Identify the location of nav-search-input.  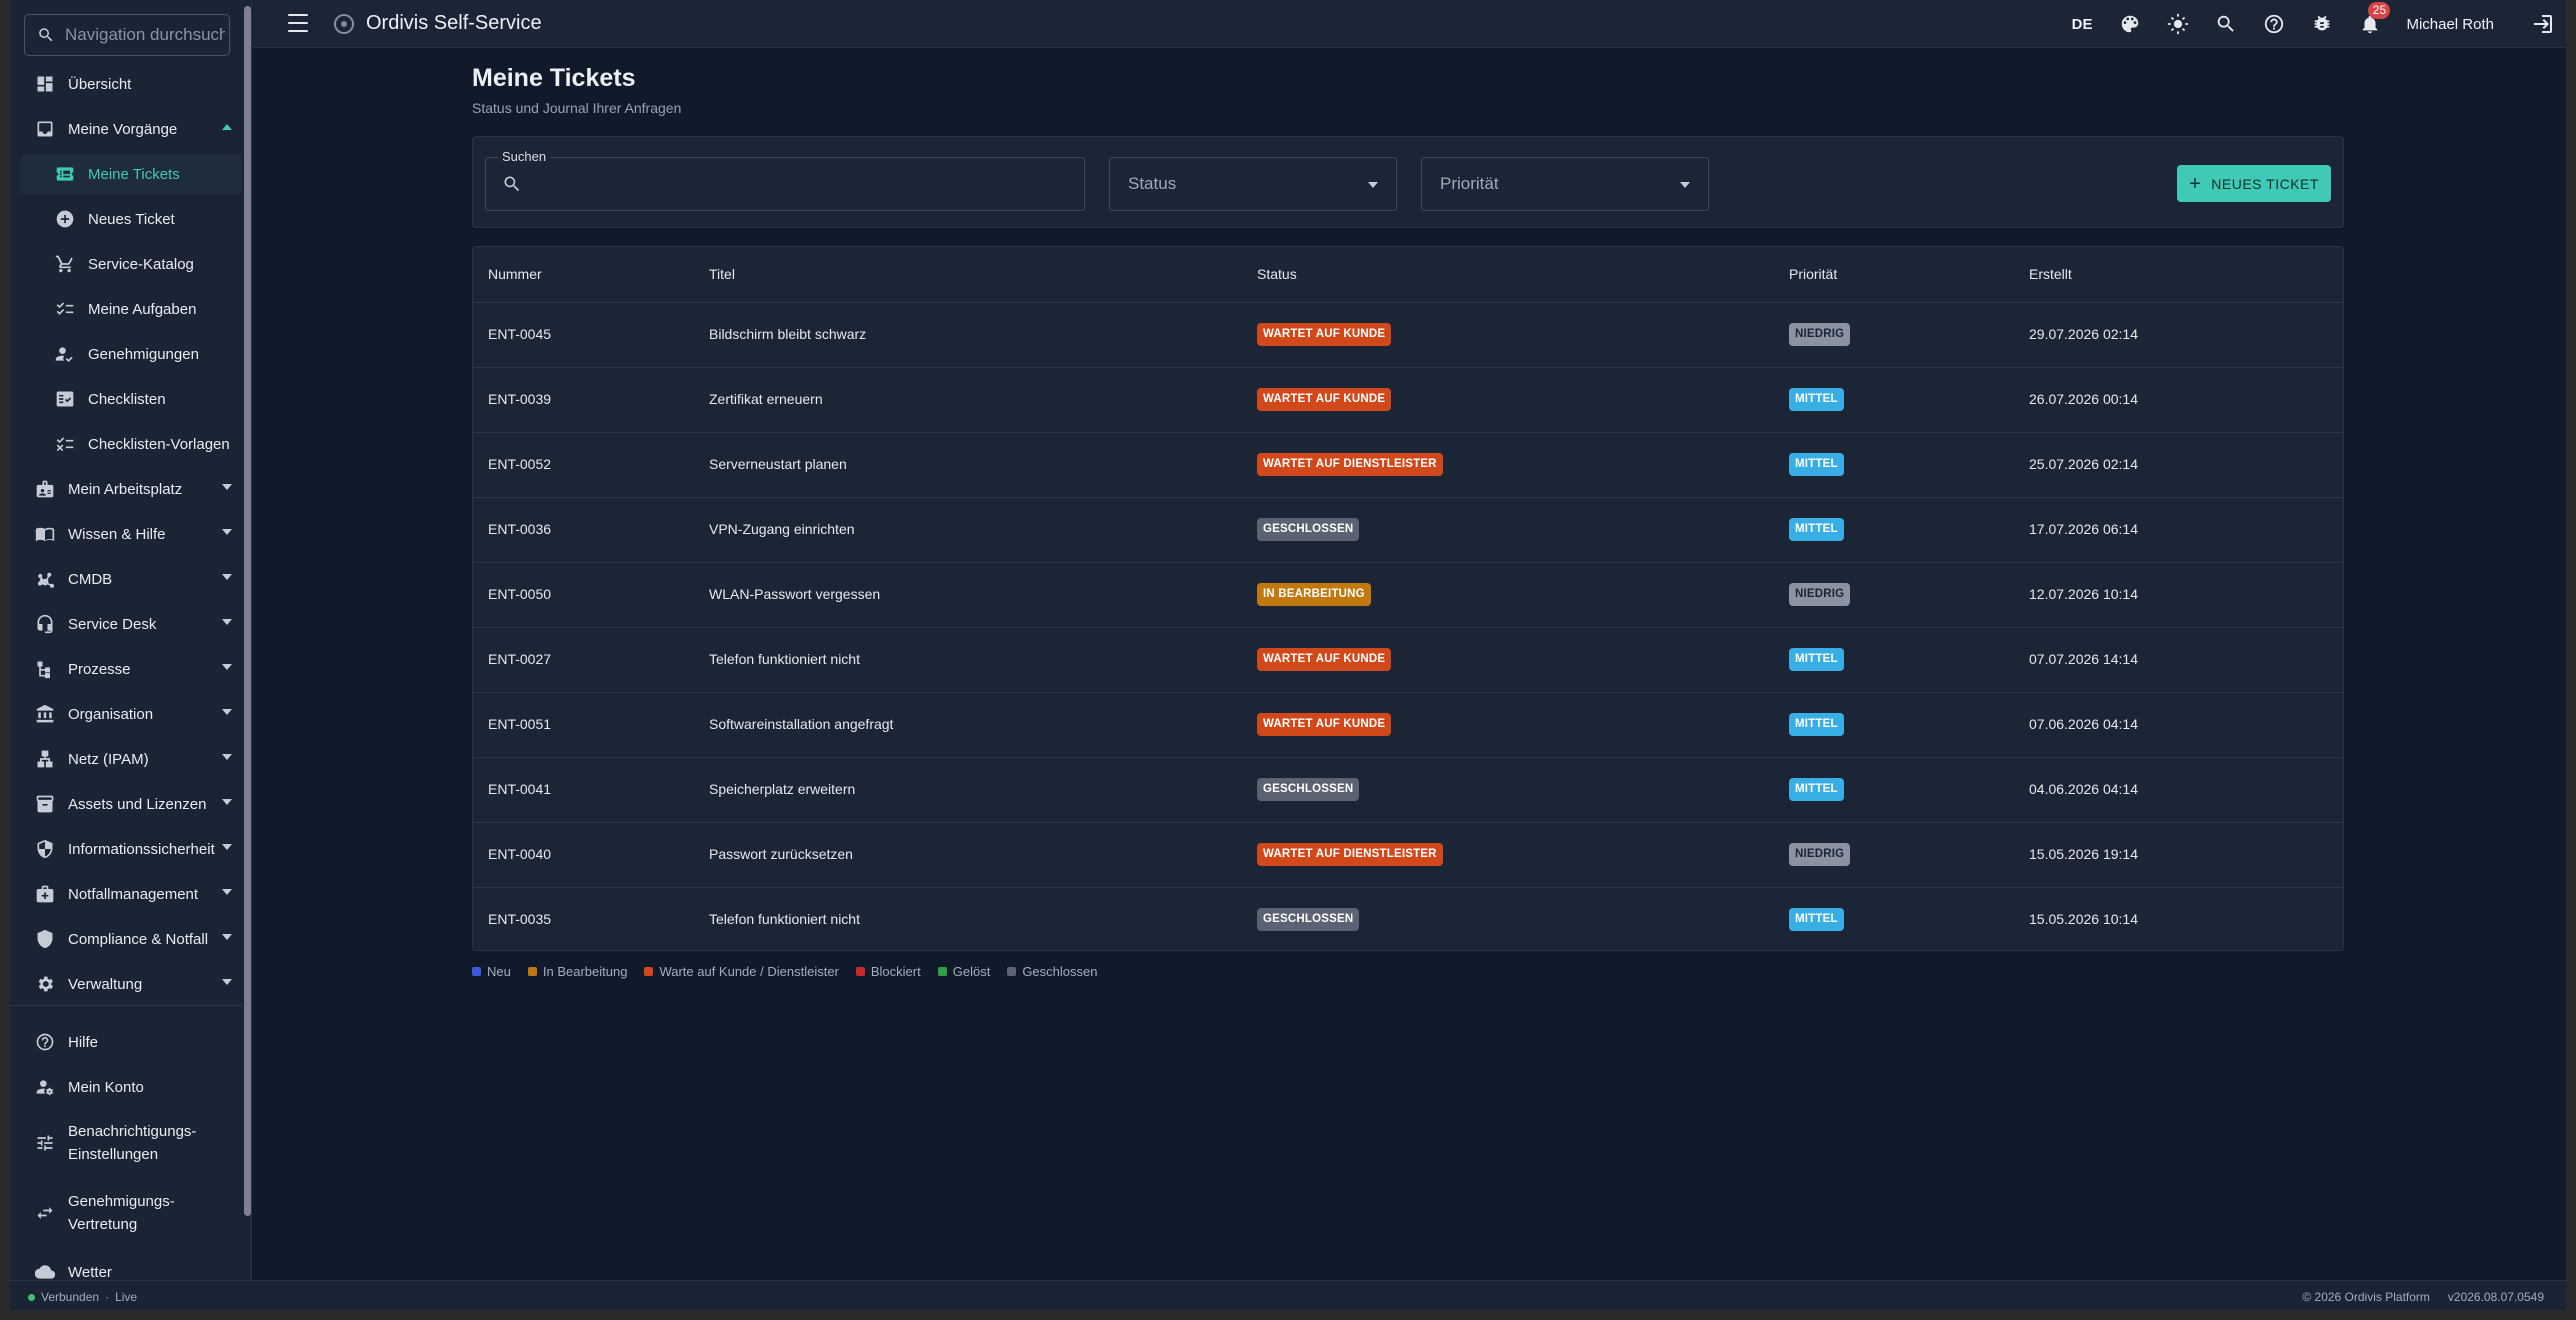
(145, 35).